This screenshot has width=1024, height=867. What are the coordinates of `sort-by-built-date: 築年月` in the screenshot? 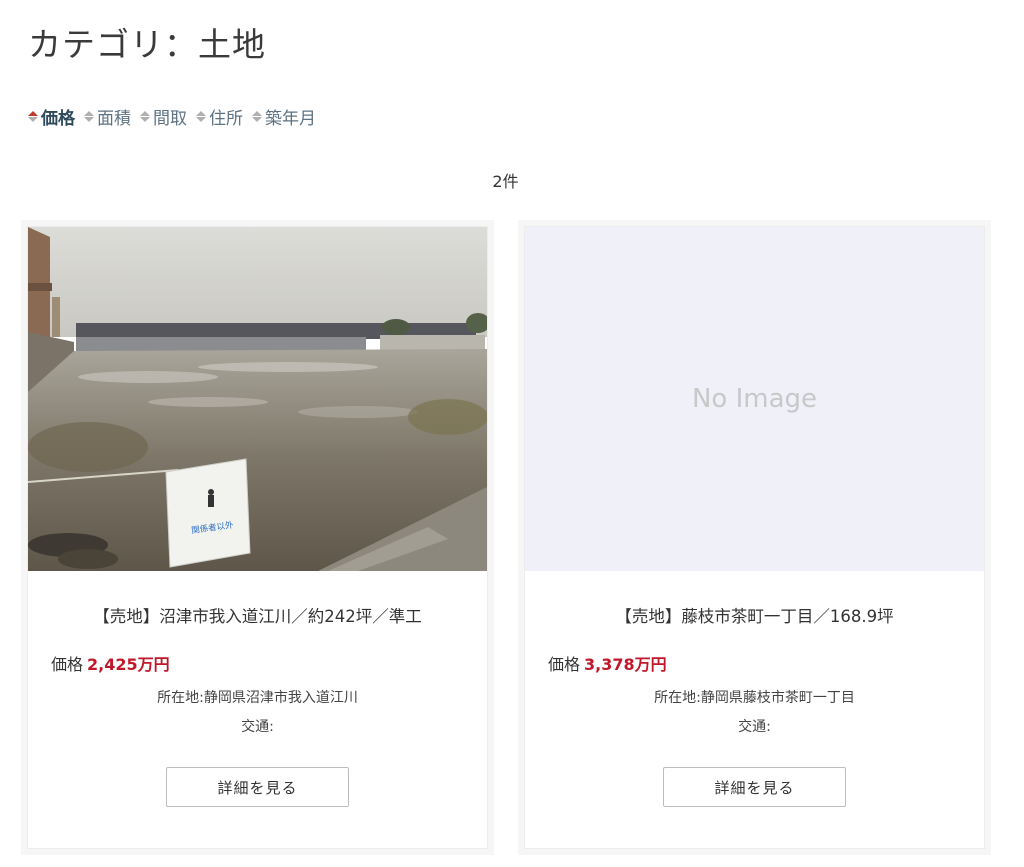 It's located at (284, 116).